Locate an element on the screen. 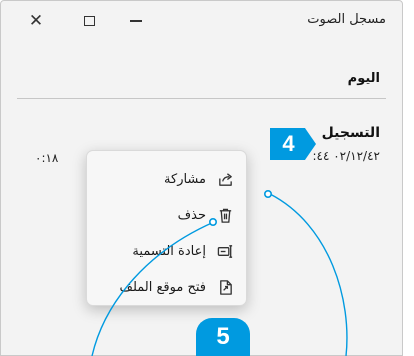  recording-duration: ٠:١٨ is located at coordinates (47, 158).